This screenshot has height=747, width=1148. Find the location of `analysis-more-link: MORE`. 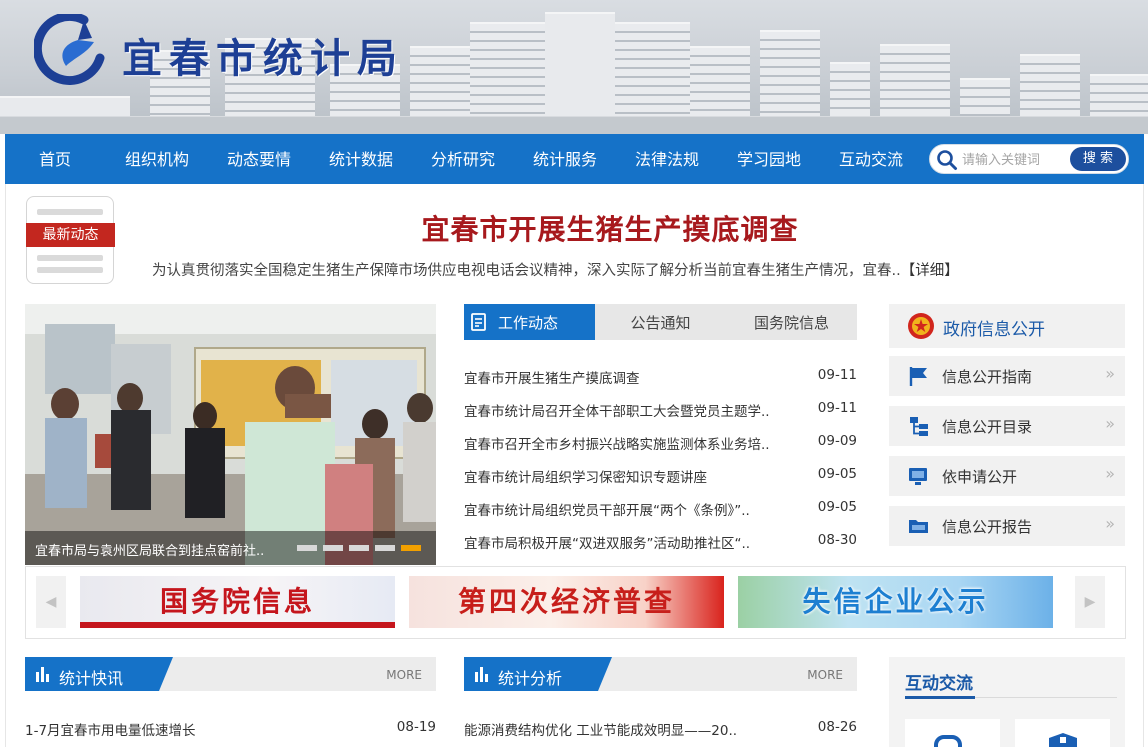

analysis-more-link: MORE is located at coordinates (825, 675).